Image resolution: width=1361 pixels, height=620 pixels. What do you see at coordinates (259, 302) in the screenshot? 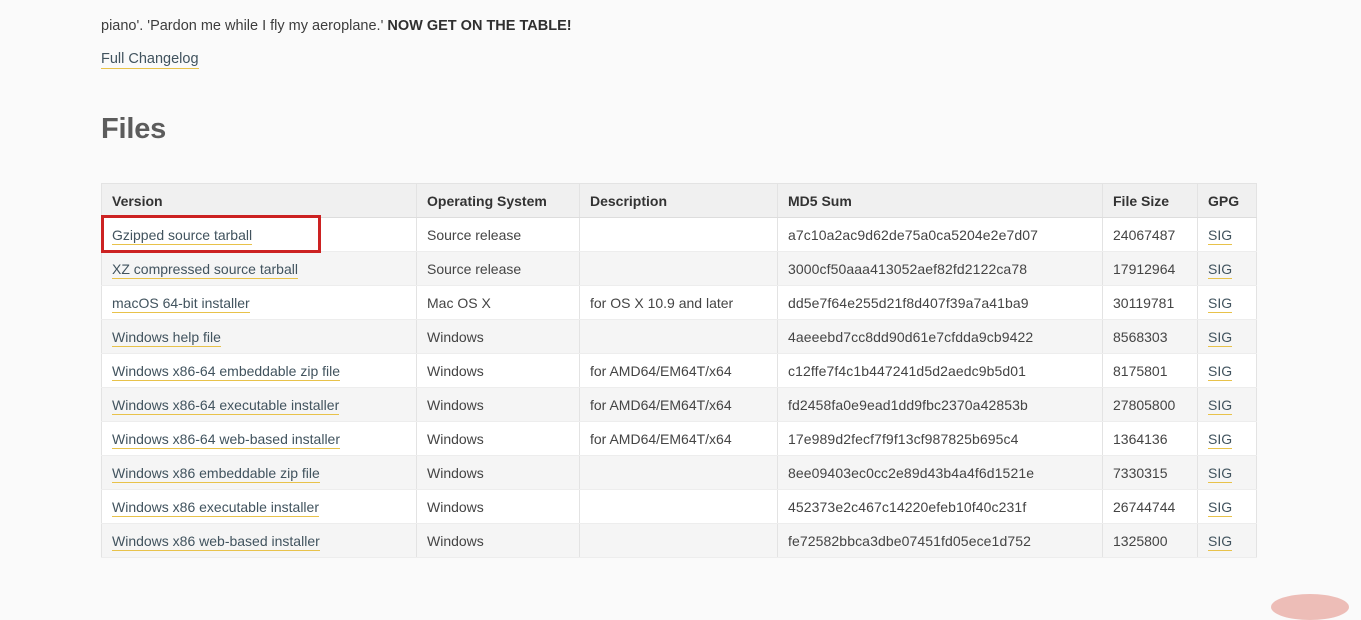
I see `cell-version: macOS 64-bit installer` at bounding box center [259, 302].